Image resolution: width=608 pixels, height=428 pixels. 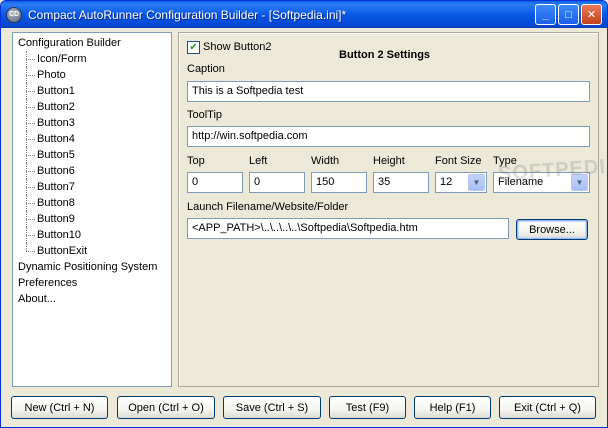 I want to click on window-controls: _ □ ✕, so click(x=568, y=14).